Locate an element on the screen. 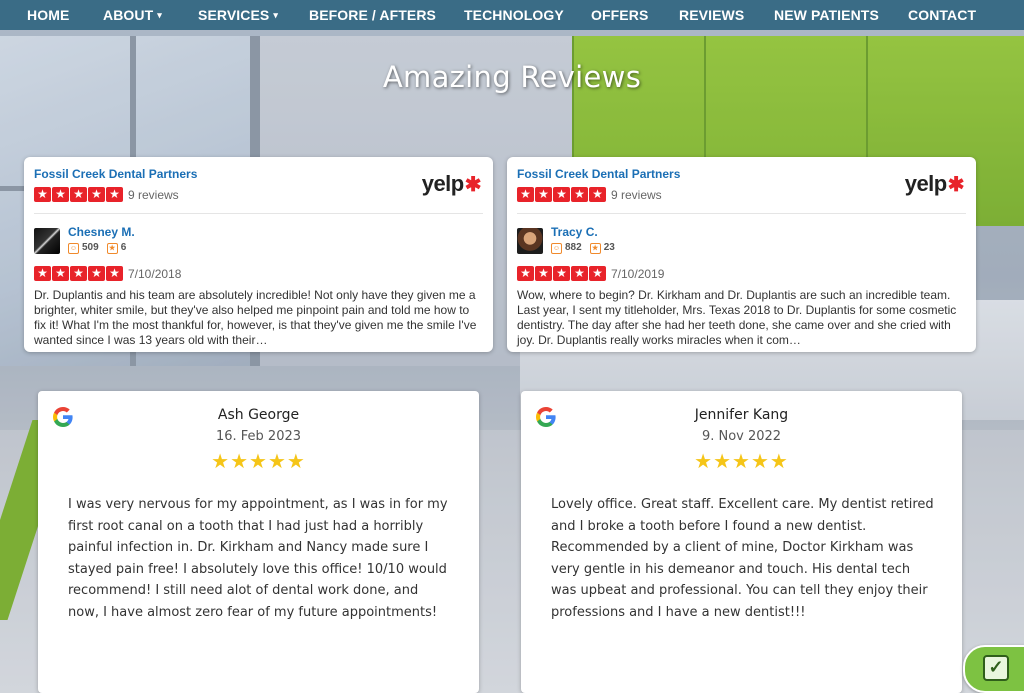 This screenshot has width=1024, height=693. reviewer-name-link: Chesney M. is located at coordinates (101, 232).